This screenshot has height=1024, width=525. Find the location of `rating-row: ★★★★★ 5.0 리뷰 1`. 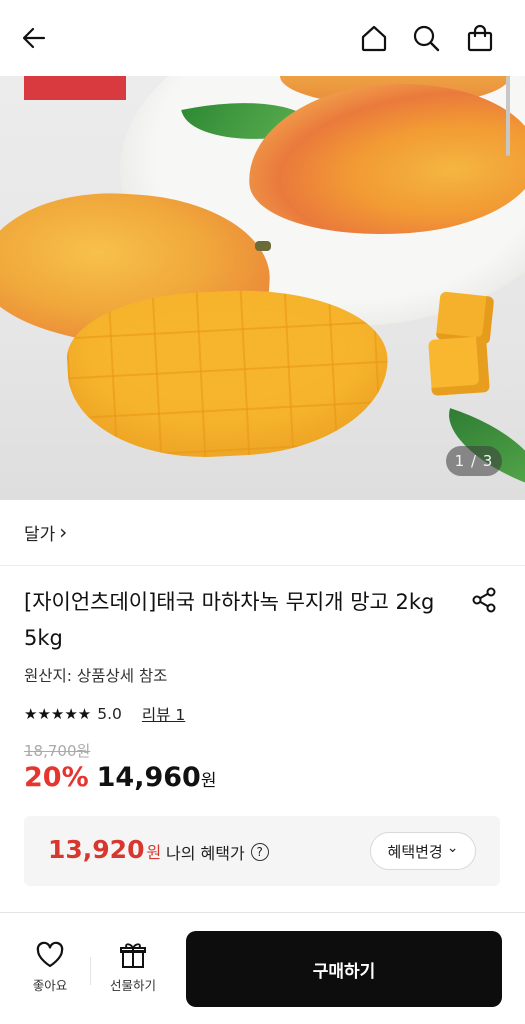

rating-row: ★★★★★ 5.0 리뷰 1 is located at coordinates (104, 714).